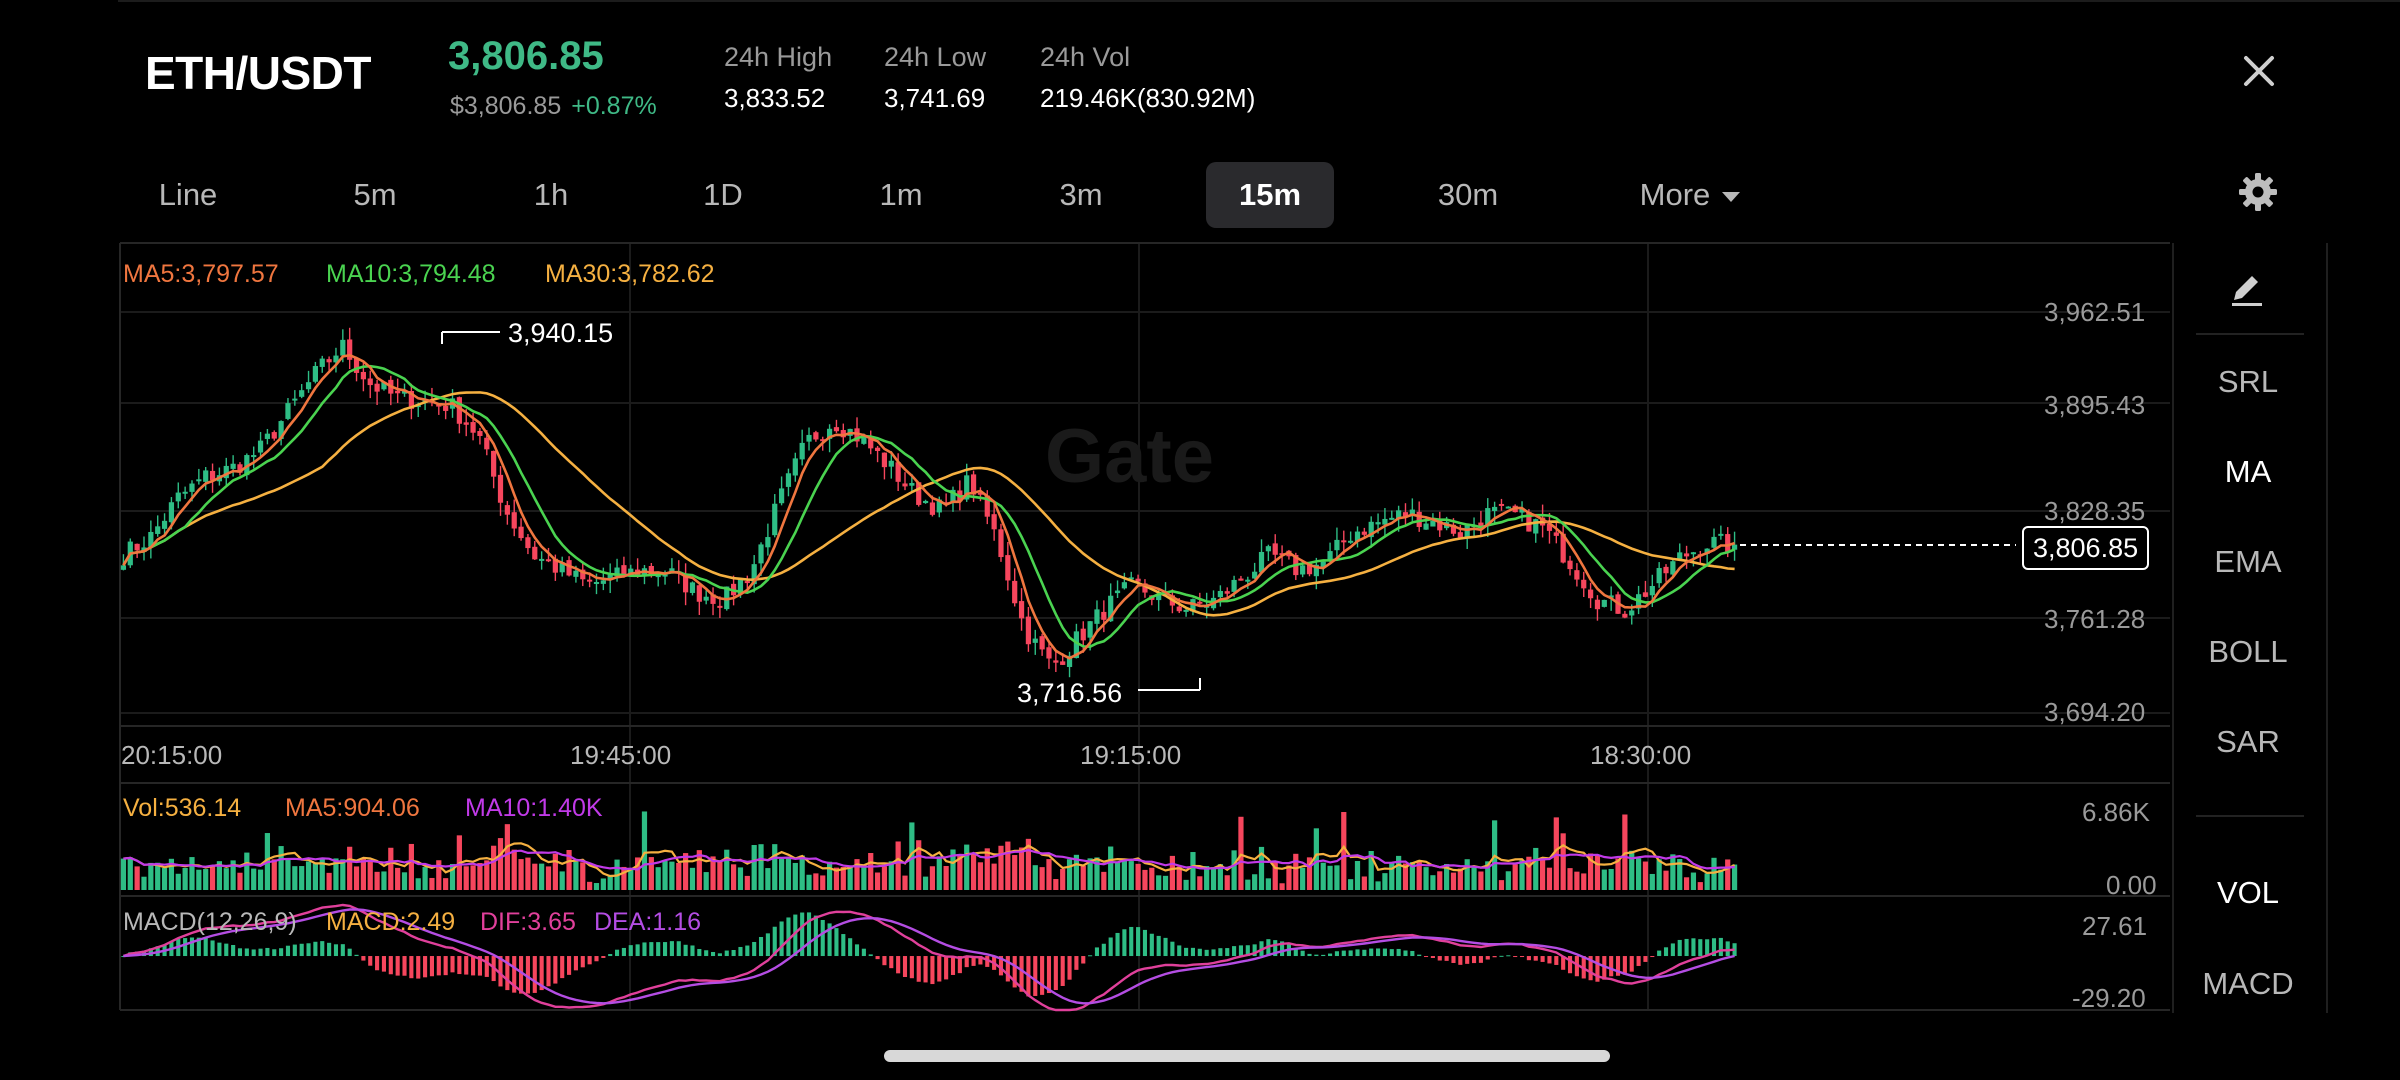 This screenshot has height=1080, width=2400. Describe the element at coordinates (2248, 652) in the screenshot. I see `sidebar-item-boll: BOLL` at that location.